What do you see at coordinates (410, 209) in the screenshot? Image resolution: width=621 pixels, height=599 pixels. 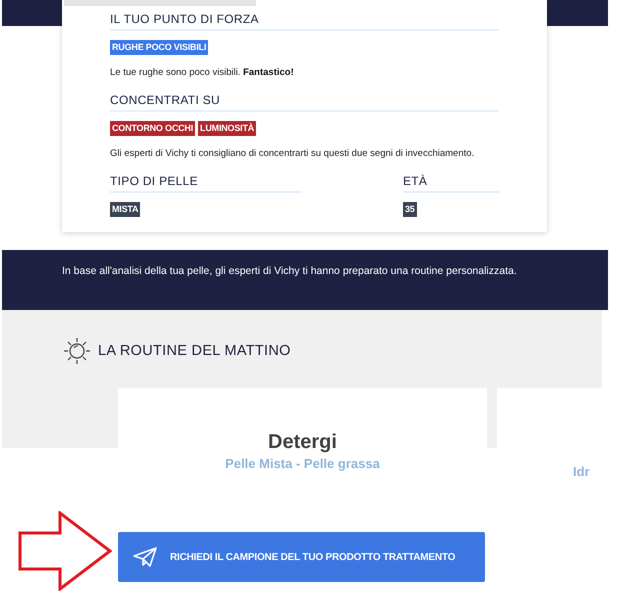 I see `value-tag: 35` at bounding box center [410, 209].